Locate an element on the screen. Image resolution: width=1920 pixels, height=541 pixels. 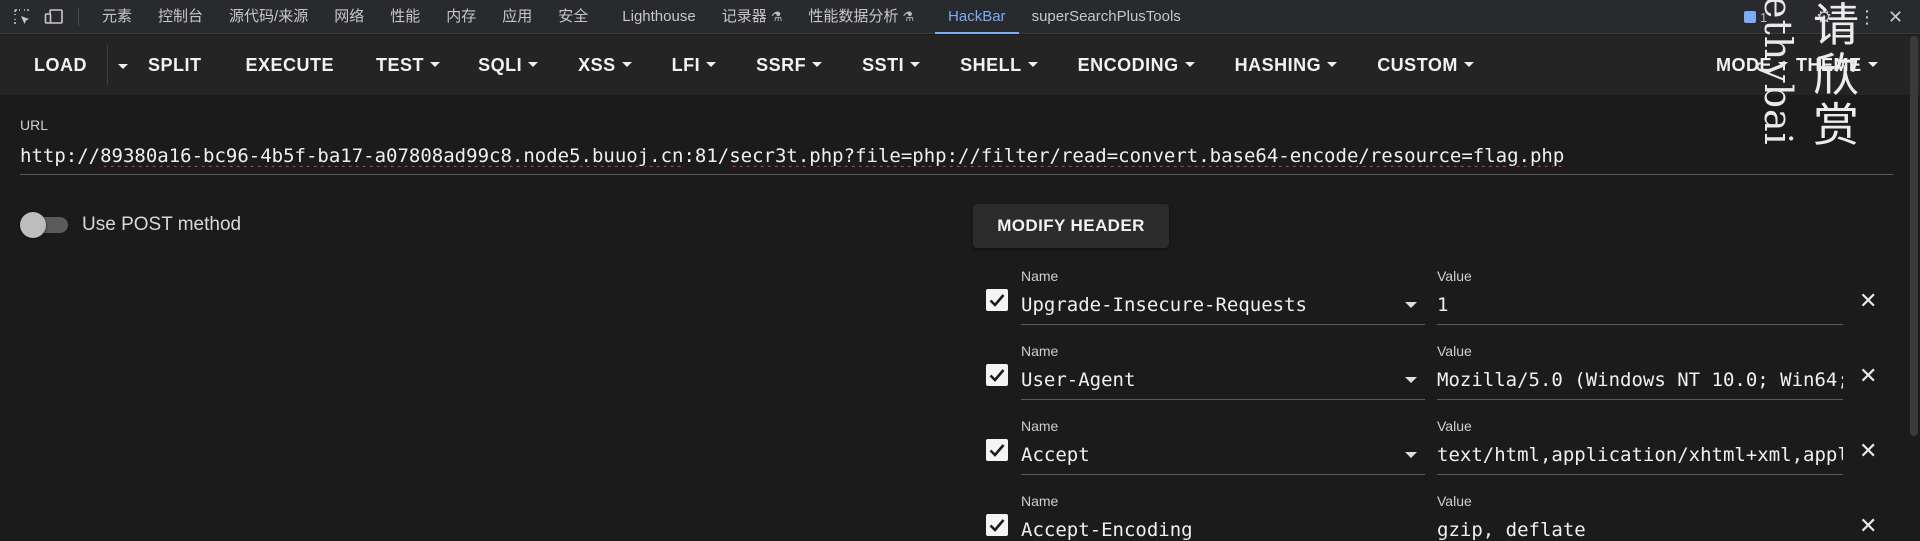
xss-menu-label: XSS is located at coordinates (597, 65).